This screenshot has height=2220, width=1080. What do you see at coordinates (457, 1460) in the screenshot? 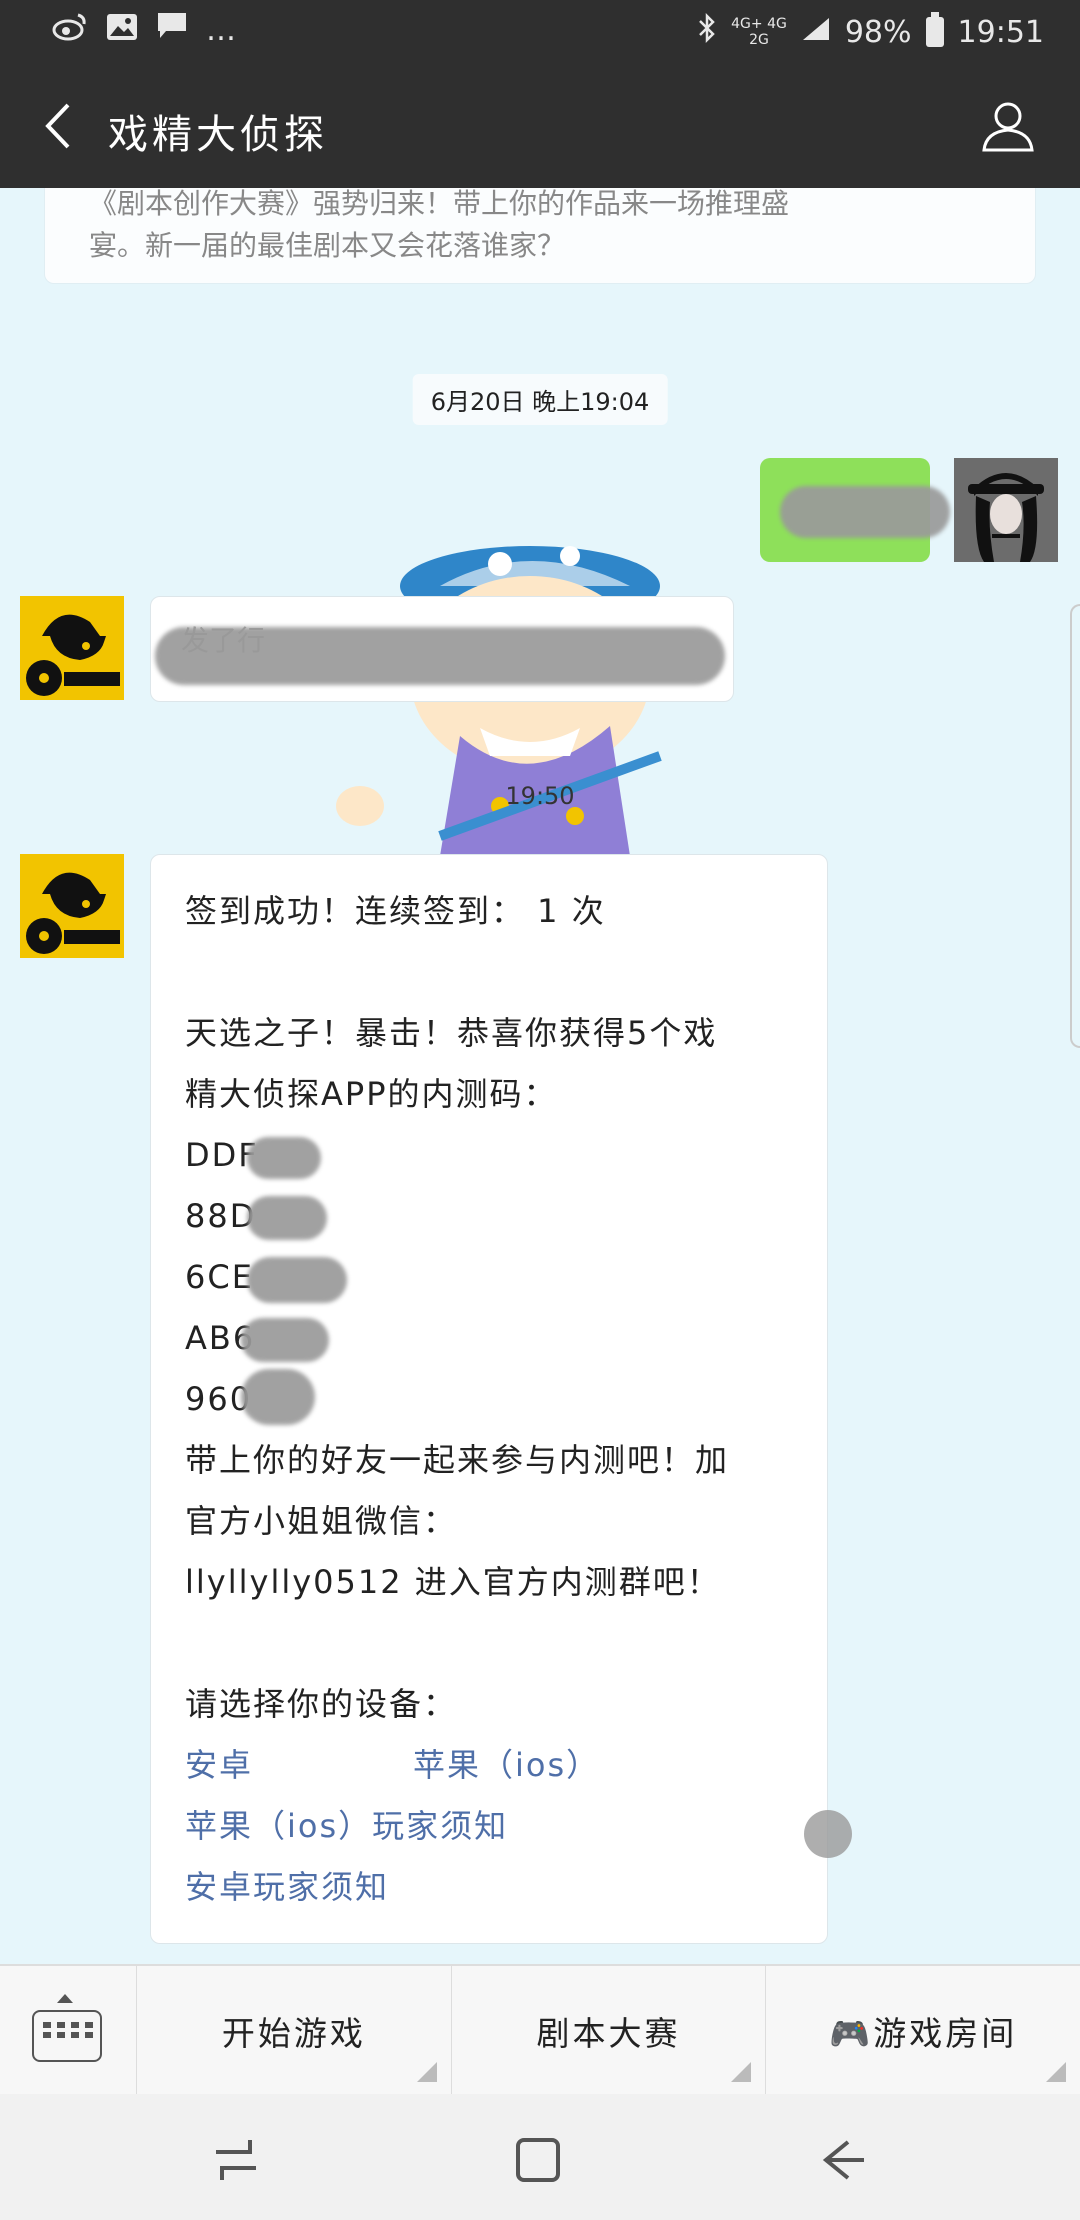
I see `message-line: 带上你的好友一起来参与内测吧！加` at bounding box center [457, 1460].